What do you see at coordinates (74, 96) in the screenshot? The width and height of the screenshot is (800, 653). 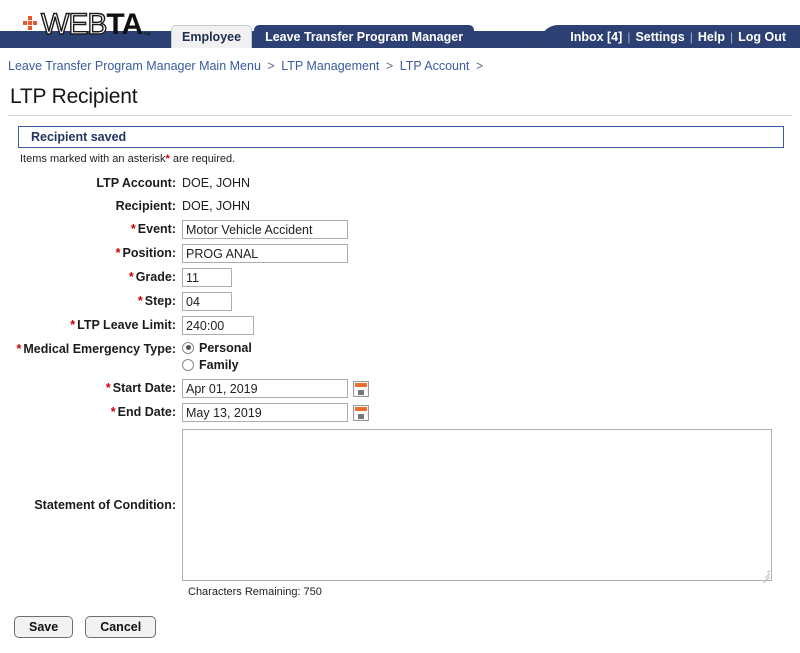 I see `page-title: LTP Recipient` at bounding box center [74, 96].